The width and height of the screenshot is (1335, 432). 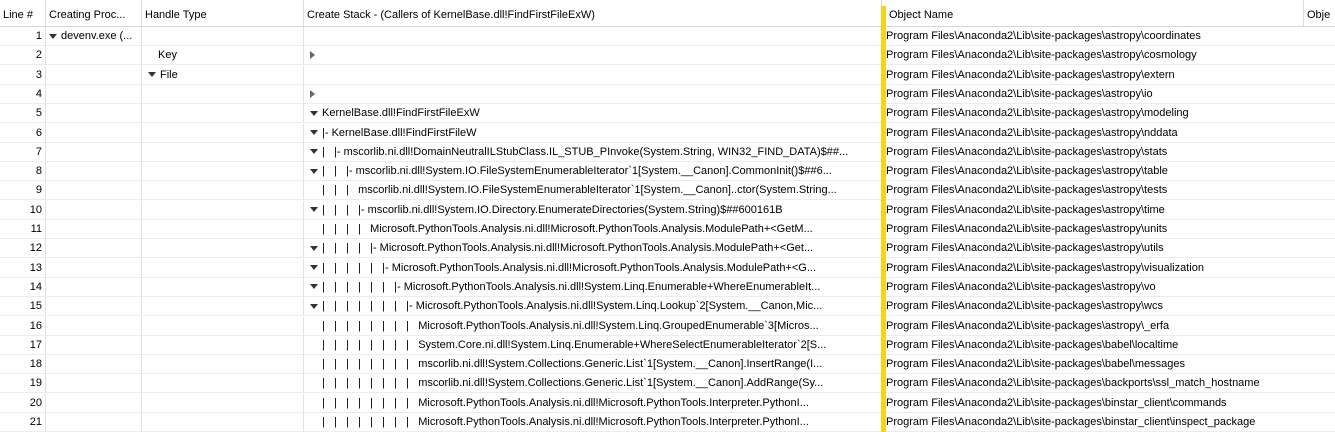 I want to click on cell-create-stack: KernelBase.dll!FindFirstFileExW, so click(x=593, y=114).